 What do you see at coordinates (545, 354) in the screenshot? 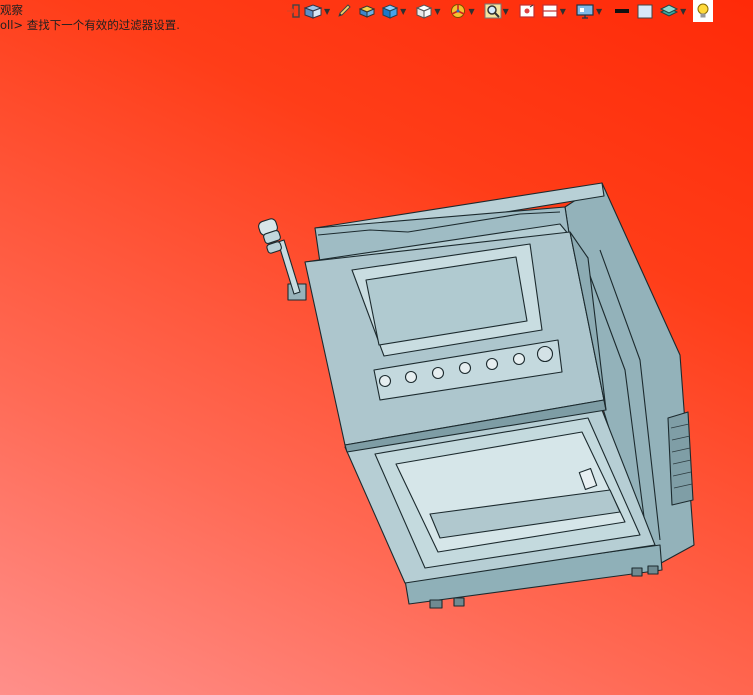
I see `emergency-stop-knob` at bounding box center [545, 354].